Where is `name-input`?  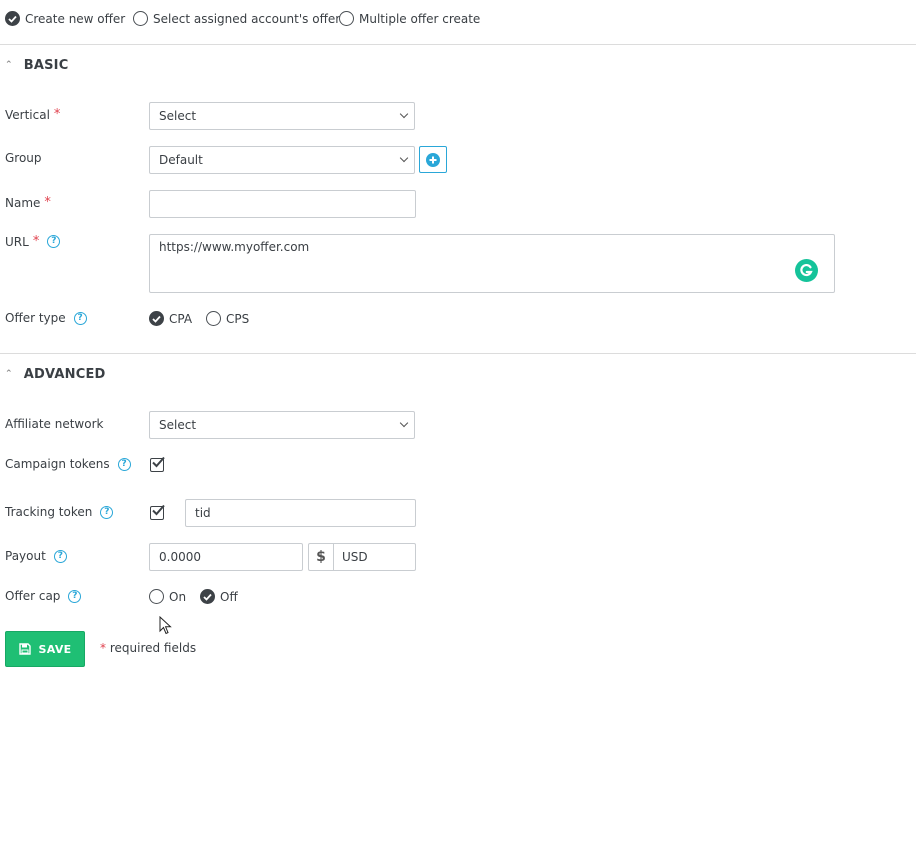
name-input is located at coordinates (282, 204).